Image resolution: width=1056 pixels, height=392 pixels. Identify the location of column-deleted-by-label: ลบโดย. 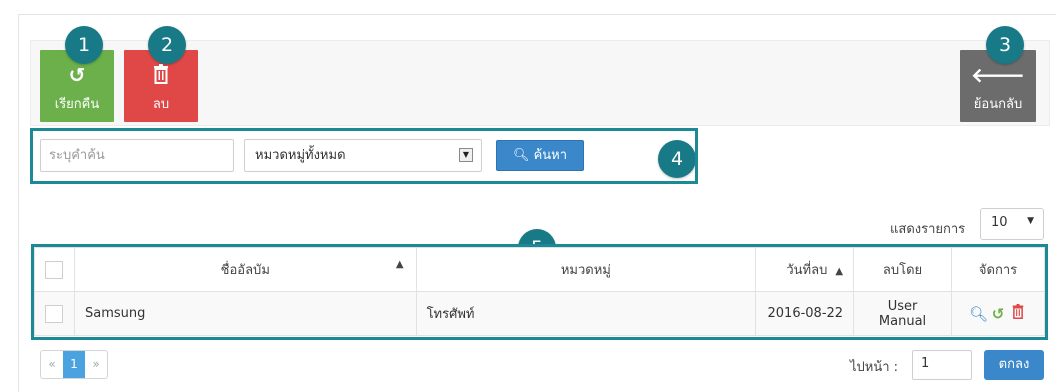
(902, 270).